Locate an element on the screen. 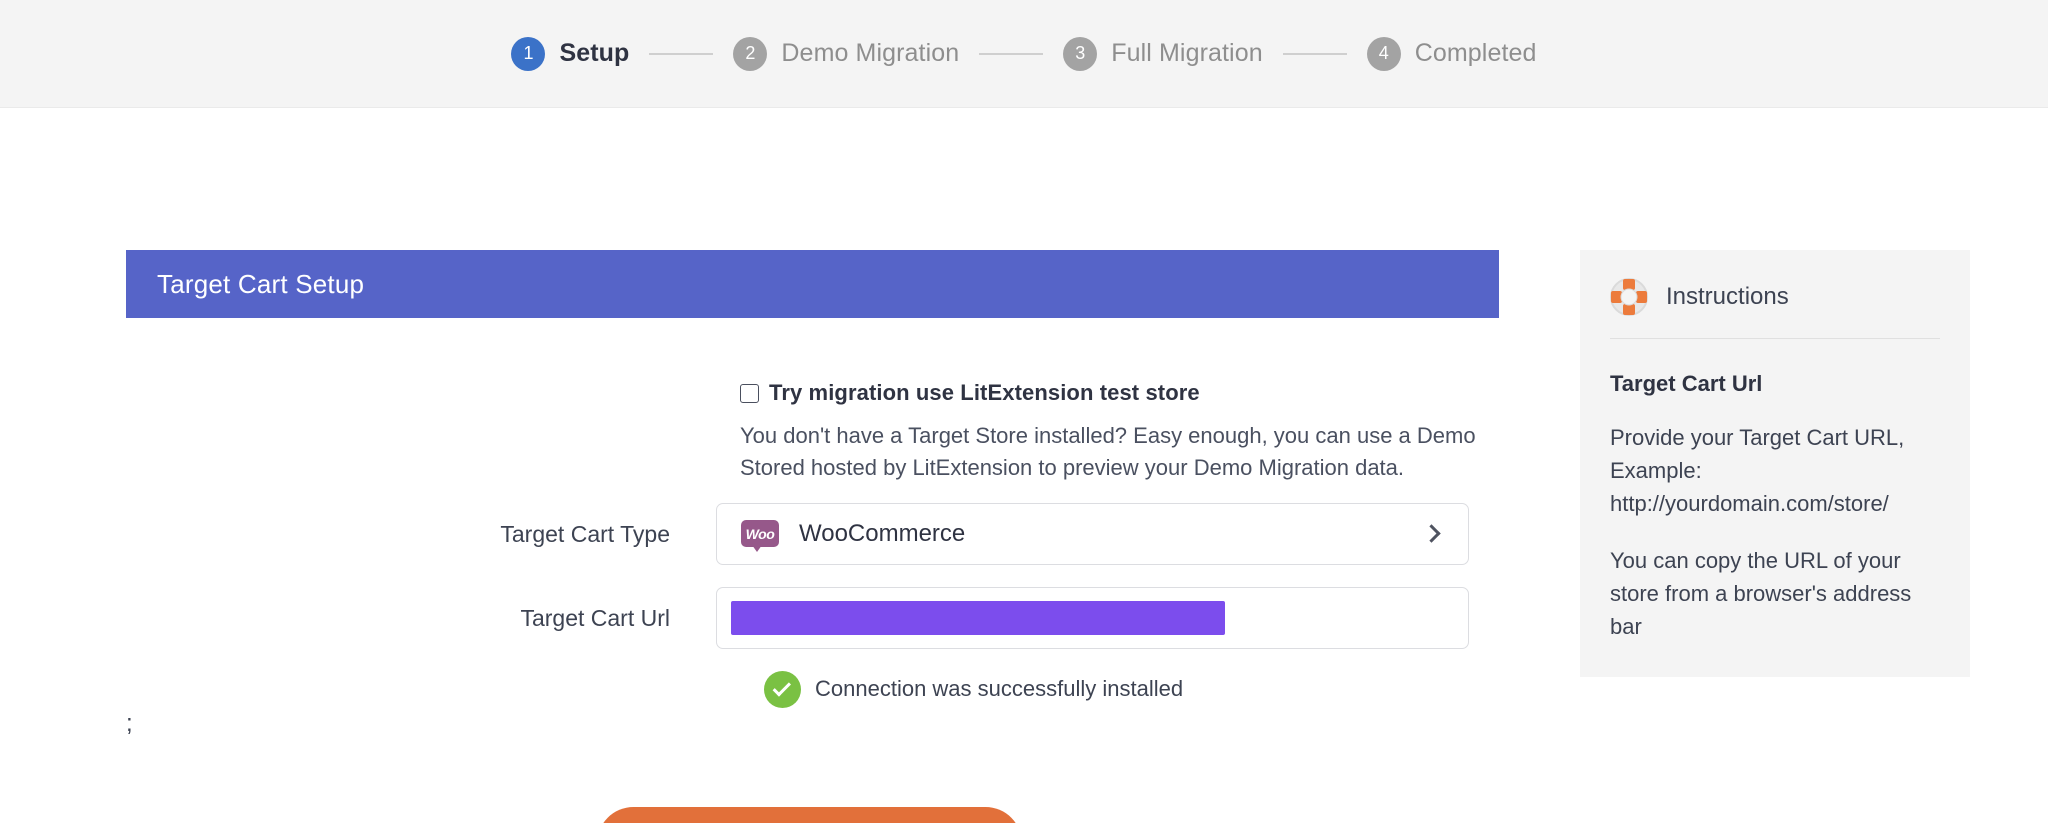 The height and width of the screenshot is (823, 2048). redacted-url-value is located at coordinates (978, 617).